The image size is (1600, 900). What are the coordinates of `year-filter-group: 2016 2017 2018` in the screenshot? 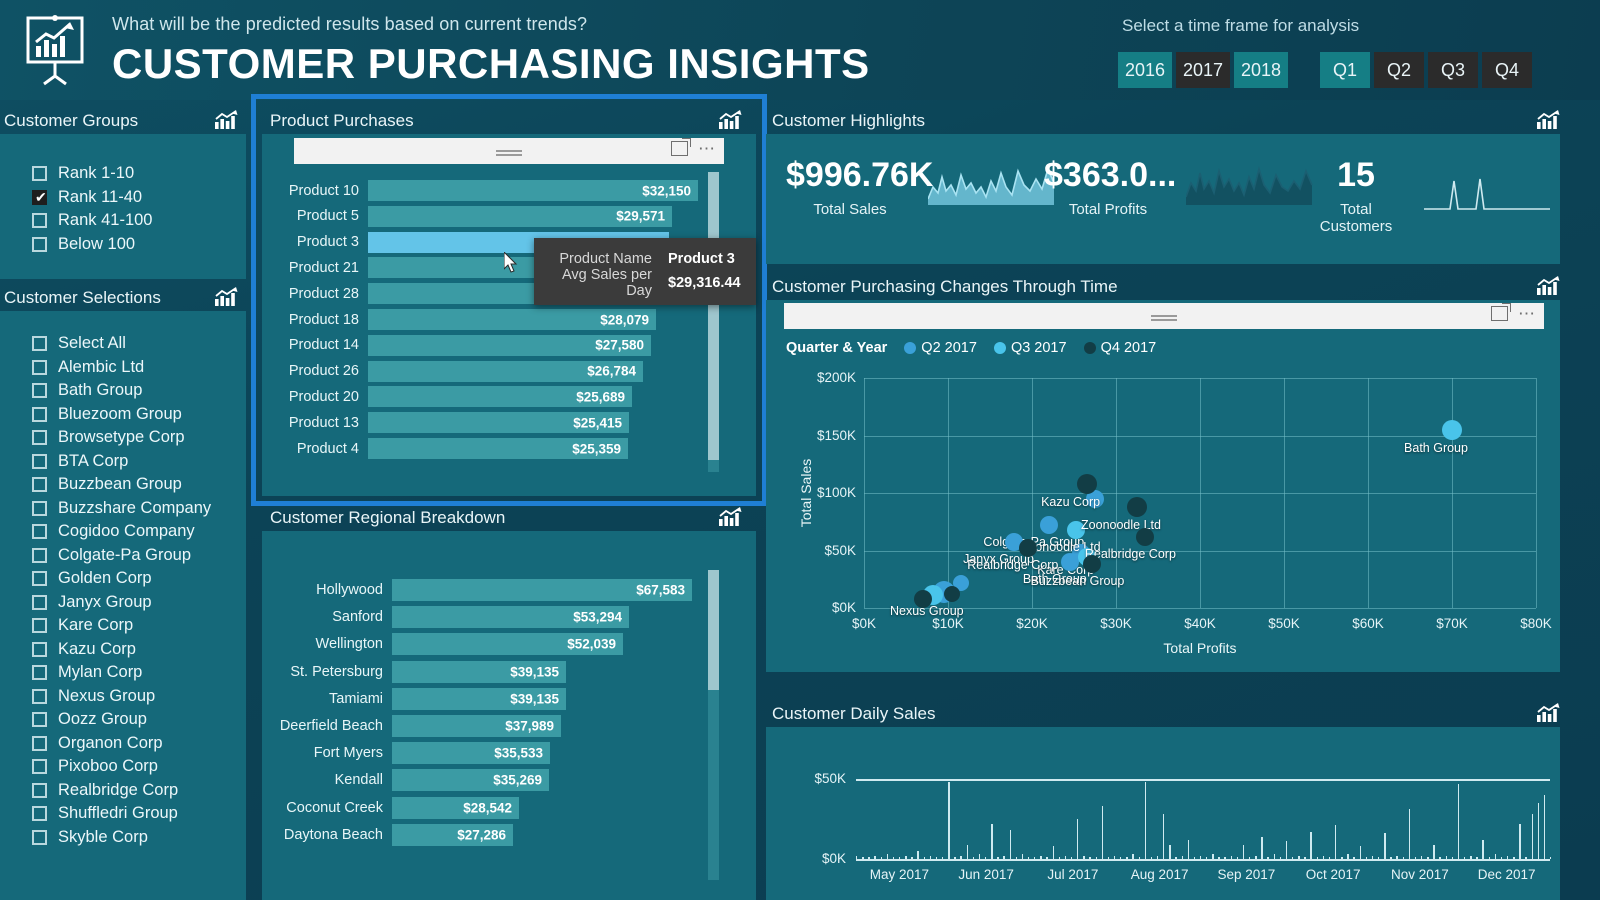 It's located at (1205, 70).